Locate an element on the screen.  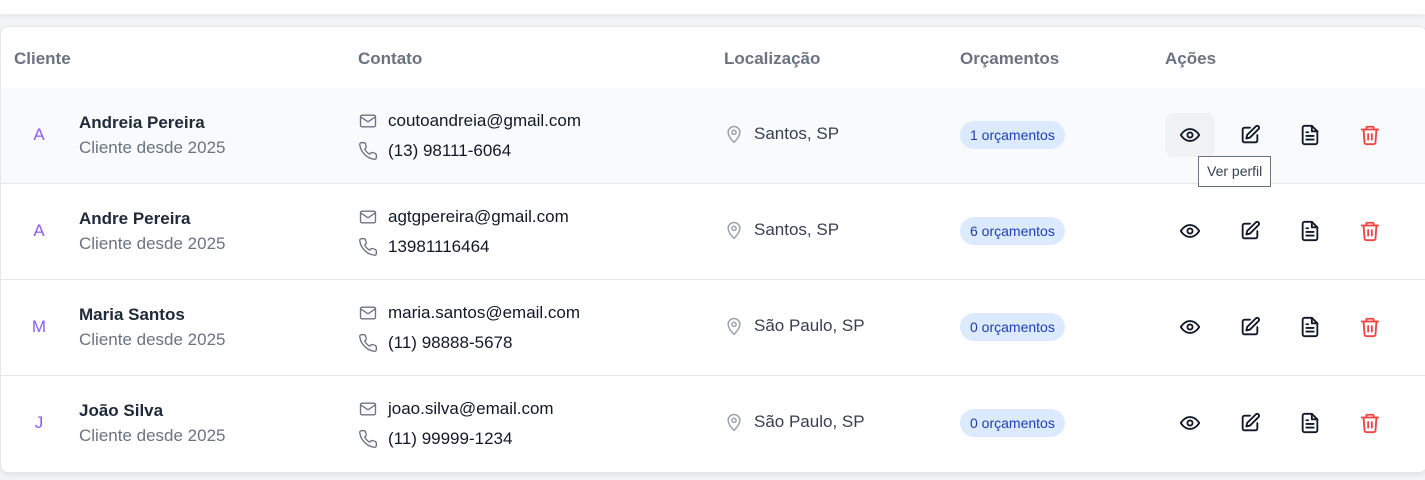
contact-email: joao.silva@email.com is located at coordinates (456, 409).